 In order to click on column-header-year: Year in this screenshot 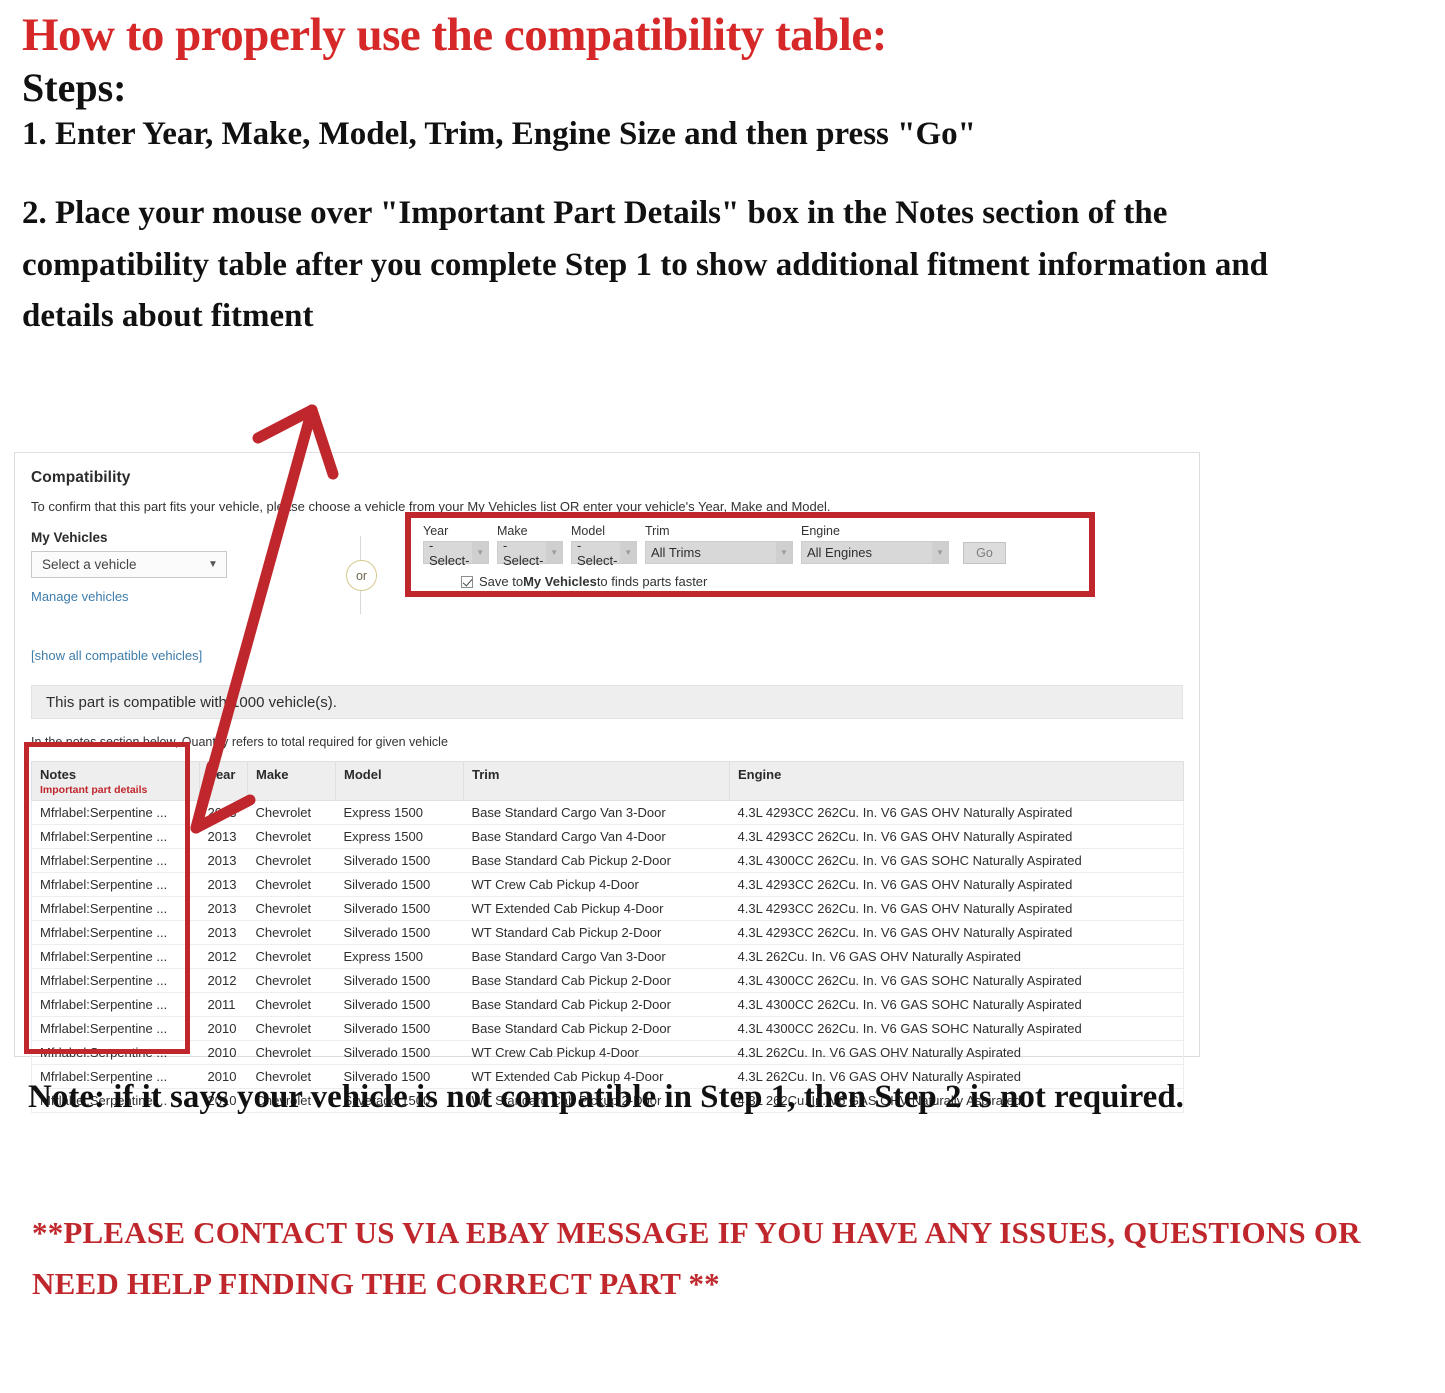, I will do `click(223, 781)`.